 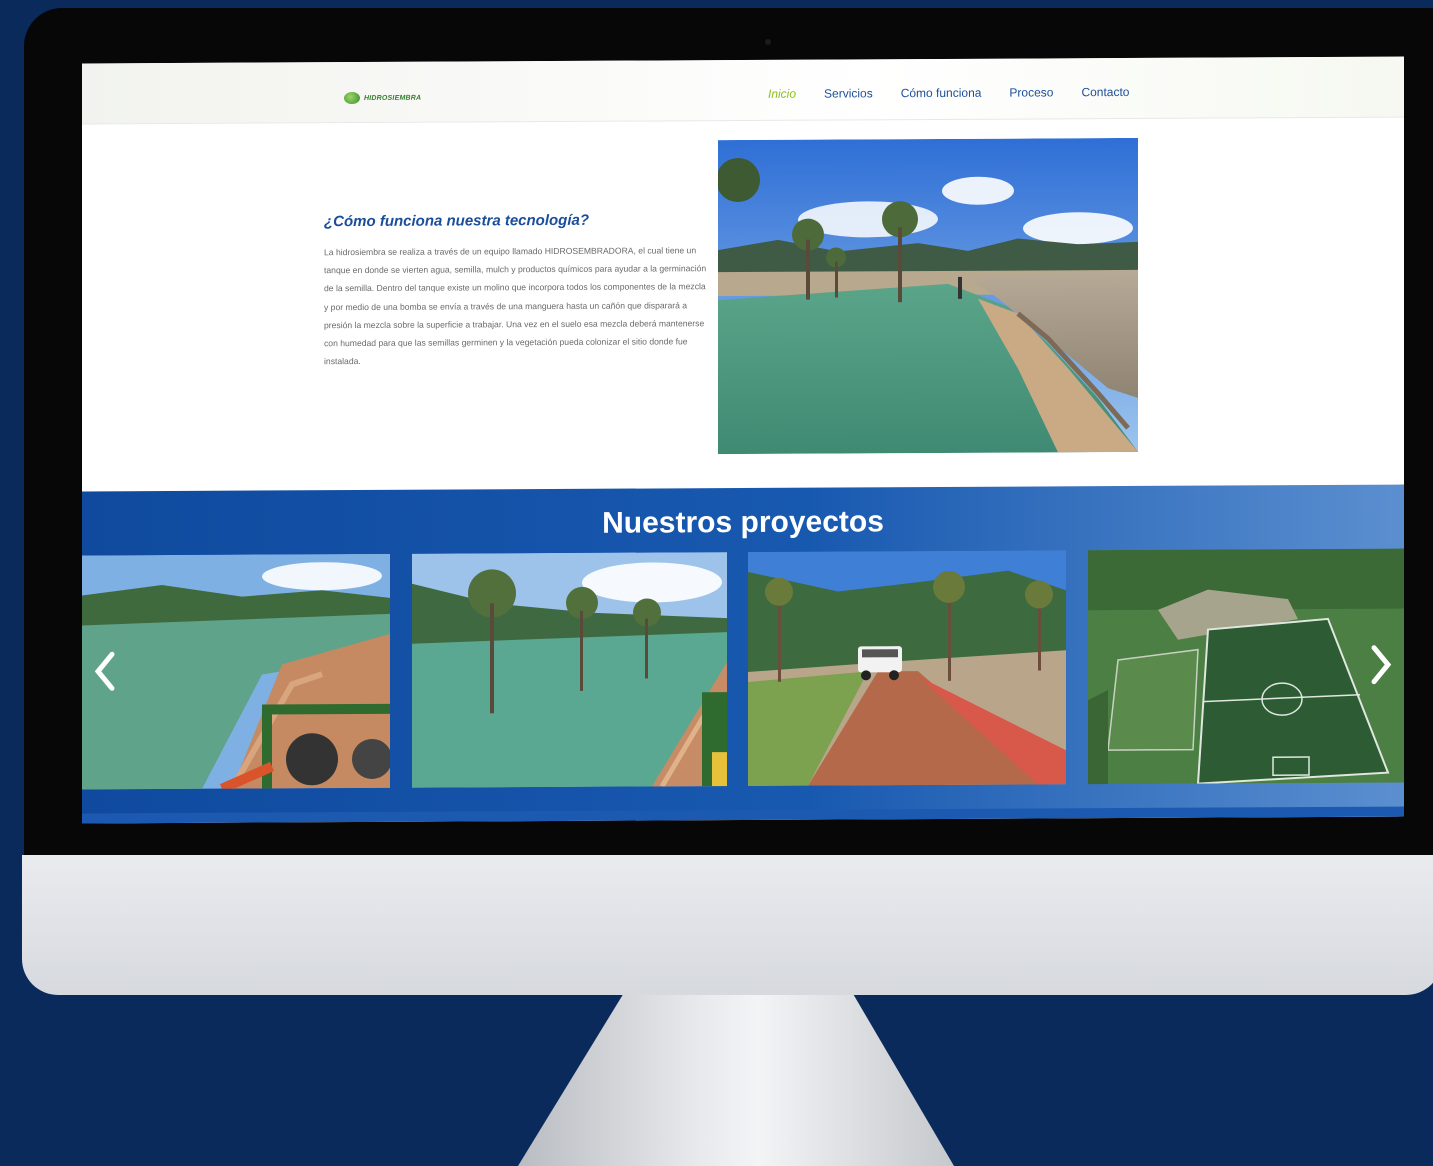 What do you see at coordinates (736, 1080) in the screenshot?
I see `monitor-stand` at bounding box center [736, 1080].